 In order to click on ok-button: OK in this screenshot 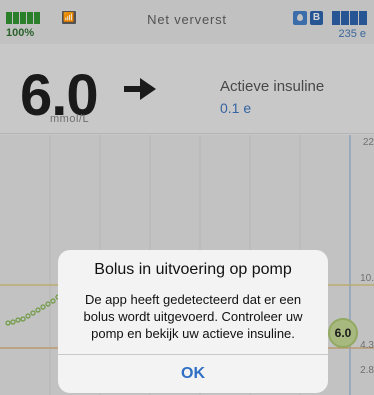, I will do `click(193, 374)`.